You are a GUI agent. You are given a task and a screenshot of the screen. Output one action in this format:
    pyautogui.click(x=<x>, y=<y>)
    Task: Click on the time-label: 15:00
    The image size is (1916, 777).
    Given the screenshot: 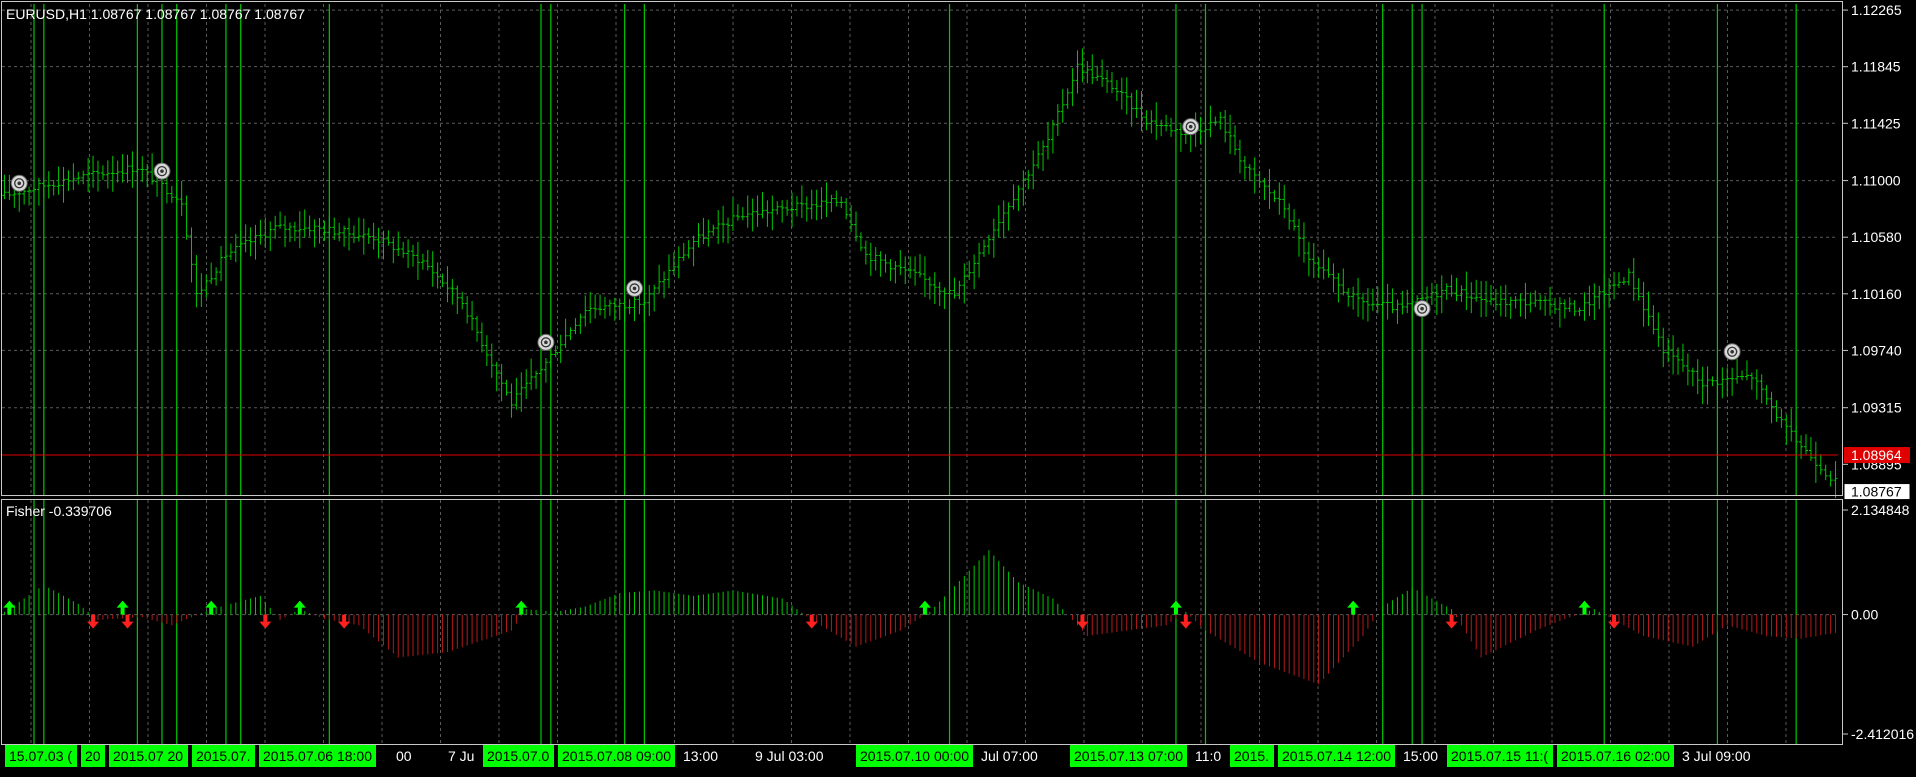 What is the action you would take?
    pyautogui.click(x=1420, y=756)
    